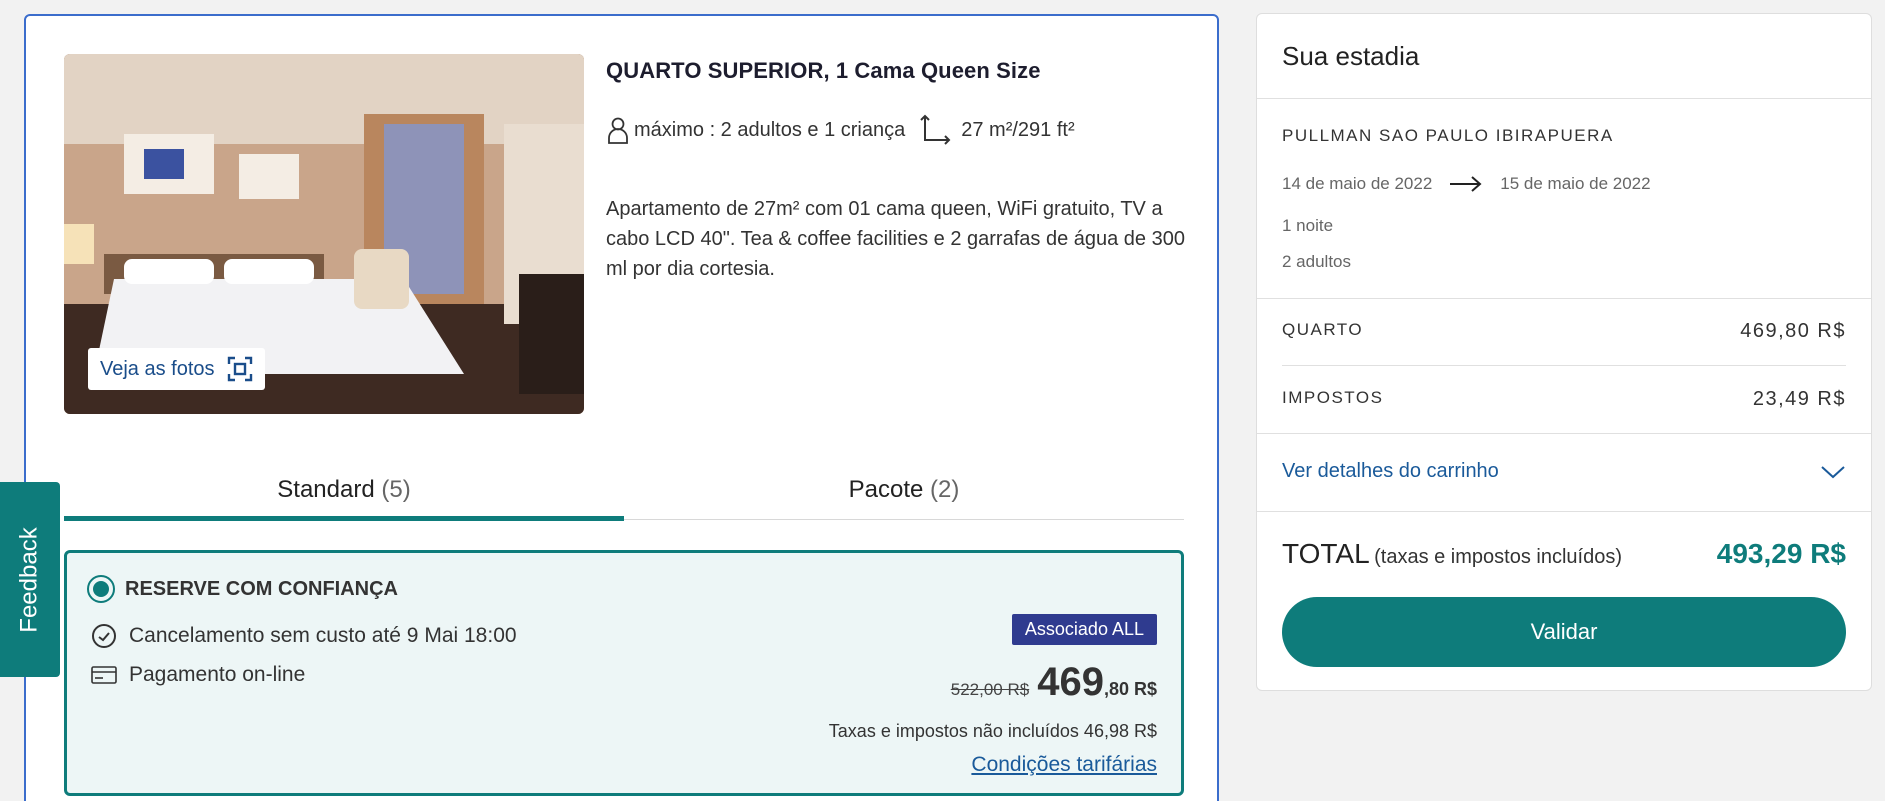  What do you see at coordinates (324, 234) in the screenshot?
I see `room-photo: Veja as fotos` at bounding box center [324, 234].